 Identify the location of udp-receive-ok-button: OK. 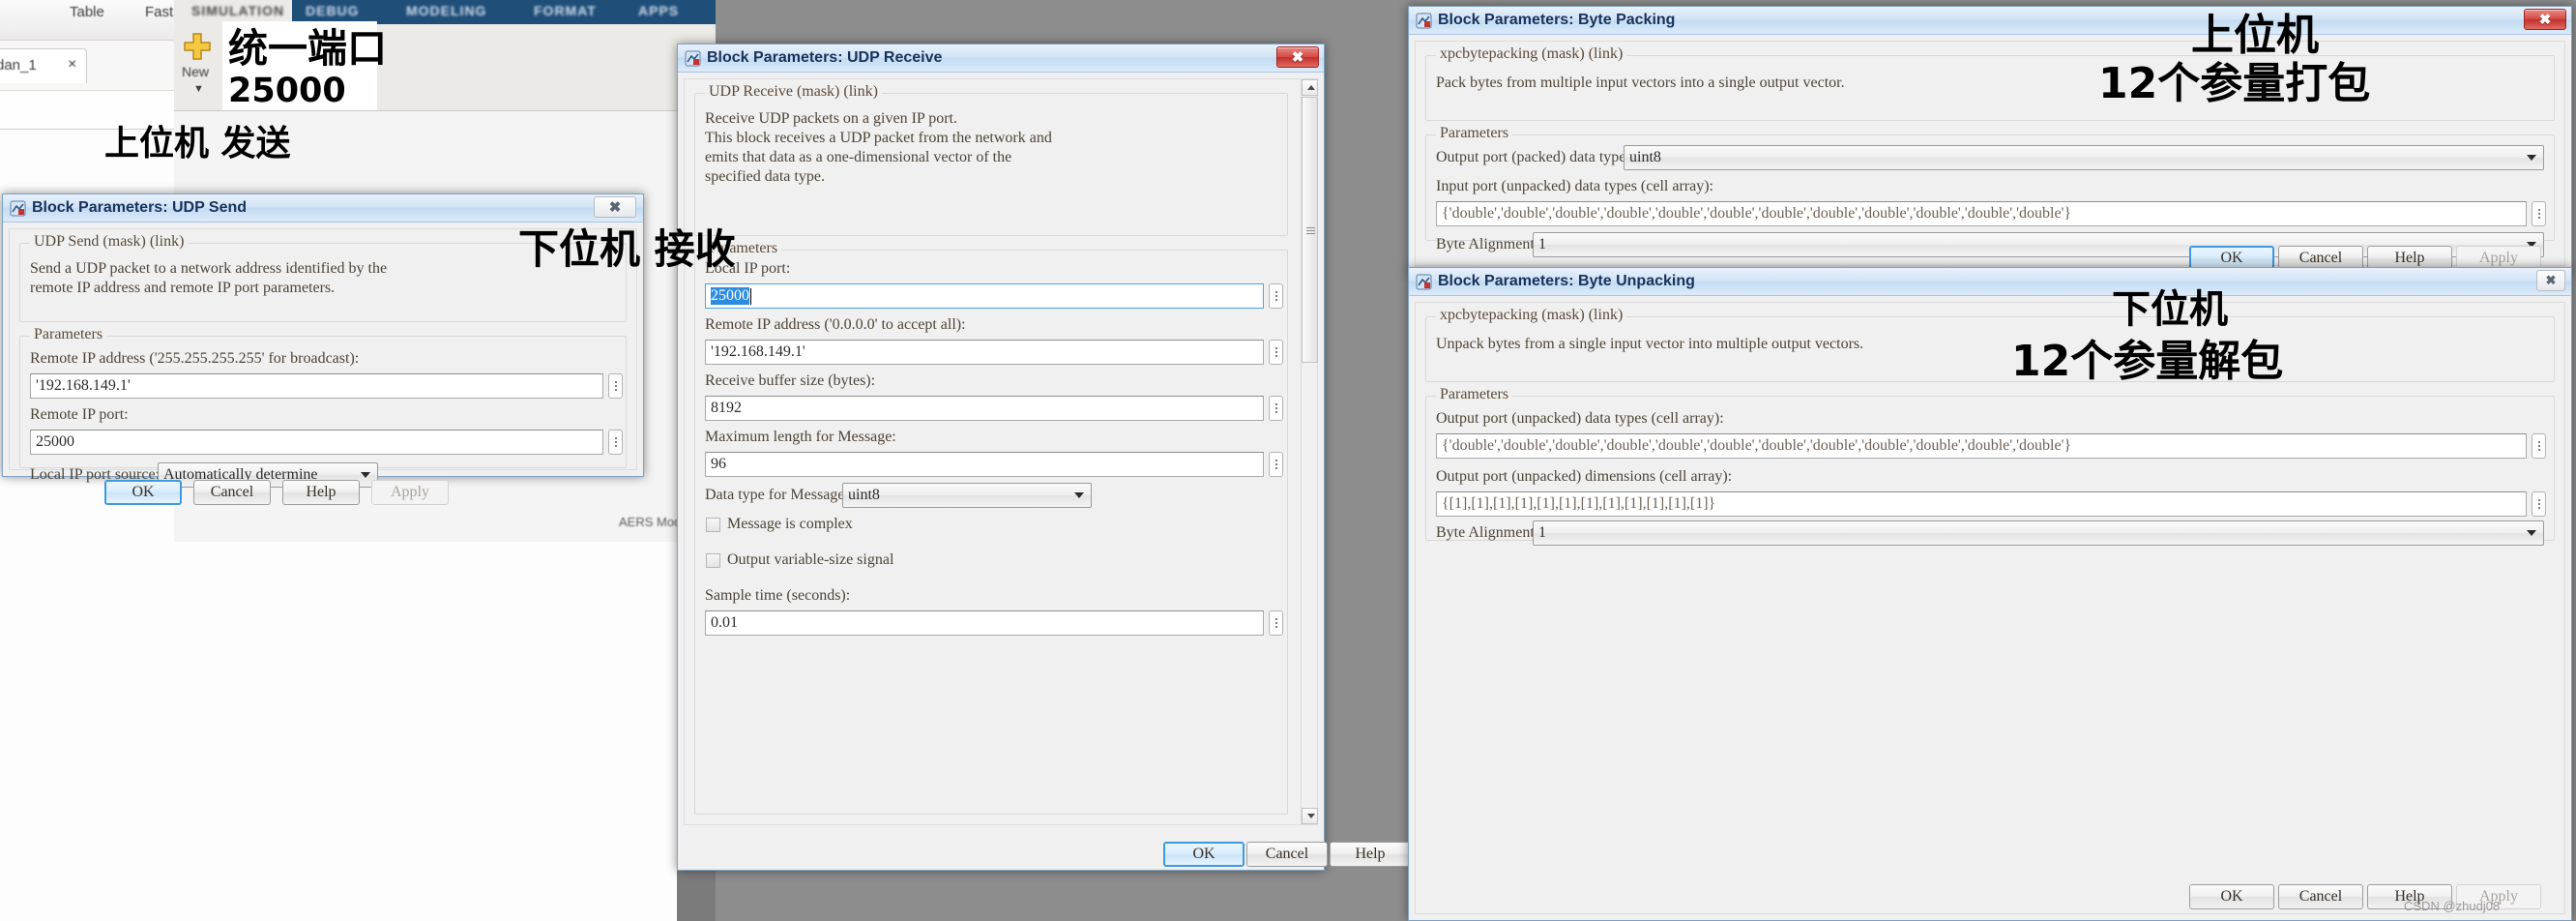
(1203, 854).